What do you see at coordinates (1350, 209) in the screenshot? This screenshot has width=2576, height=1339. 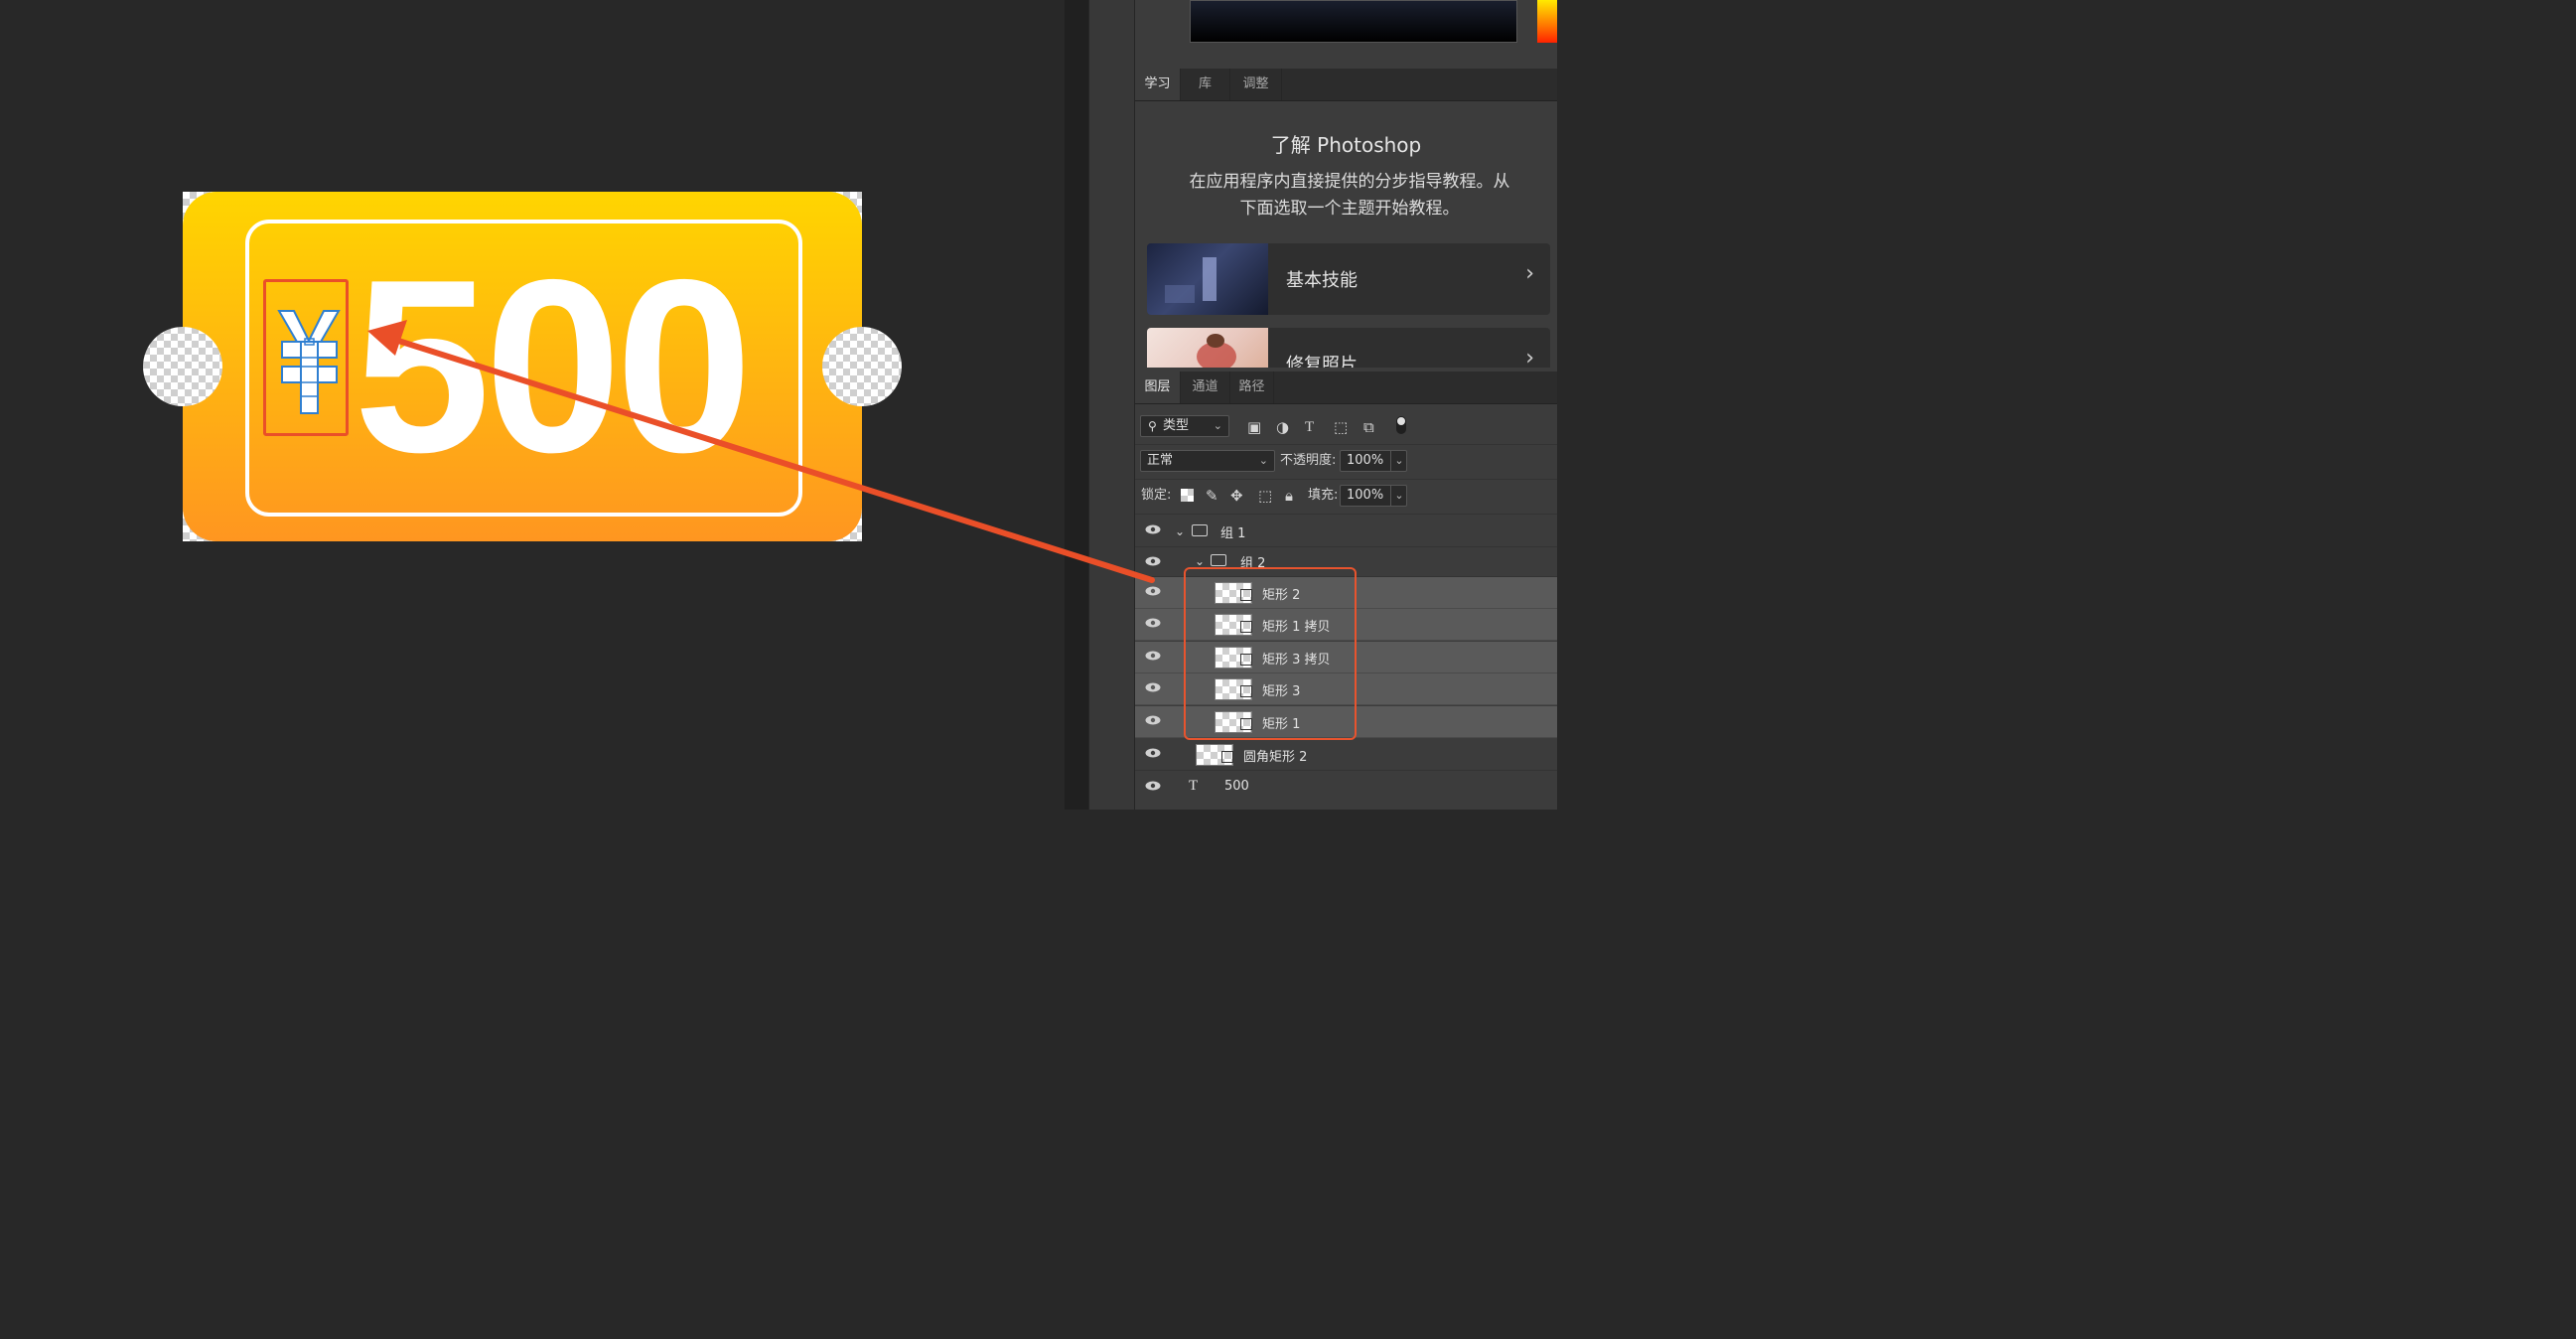 I see `learn-description-line-2: 下面选取一个主题开始教程。` at bounding box center [1350, 209].